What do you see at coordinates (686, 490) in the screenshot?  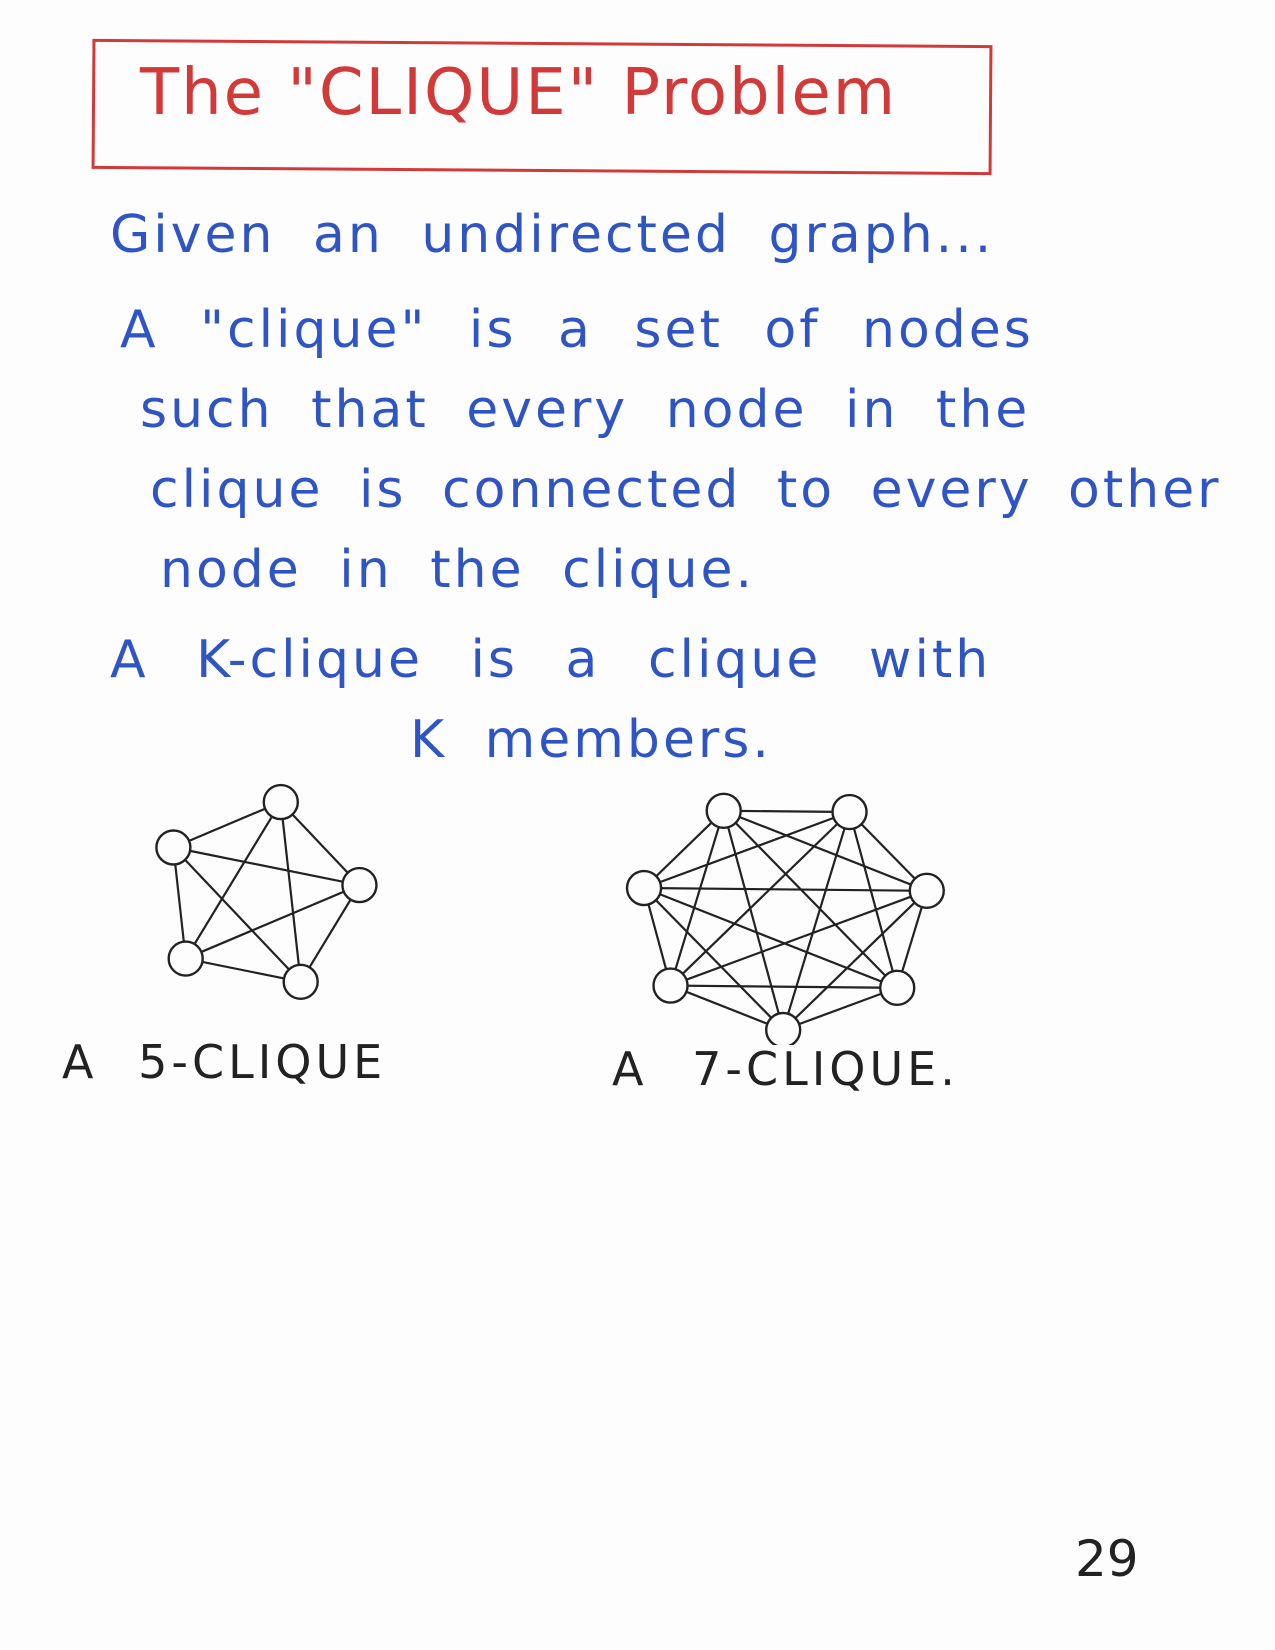 I see `text-line-4: clique is connected to every other` at bounding box center [686, 490].